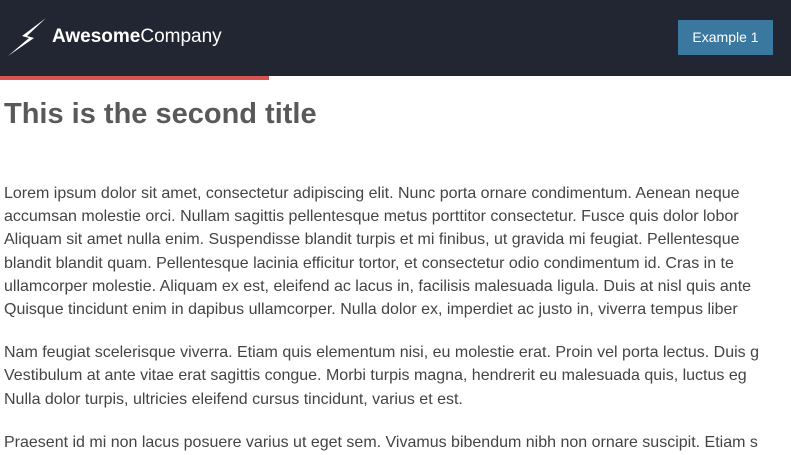 The height and width of the screenshot is (455, 791). Describe the element at coordinates (96, 36) in the screenshot. I see `brand-name-bold: Awesome` at that location.